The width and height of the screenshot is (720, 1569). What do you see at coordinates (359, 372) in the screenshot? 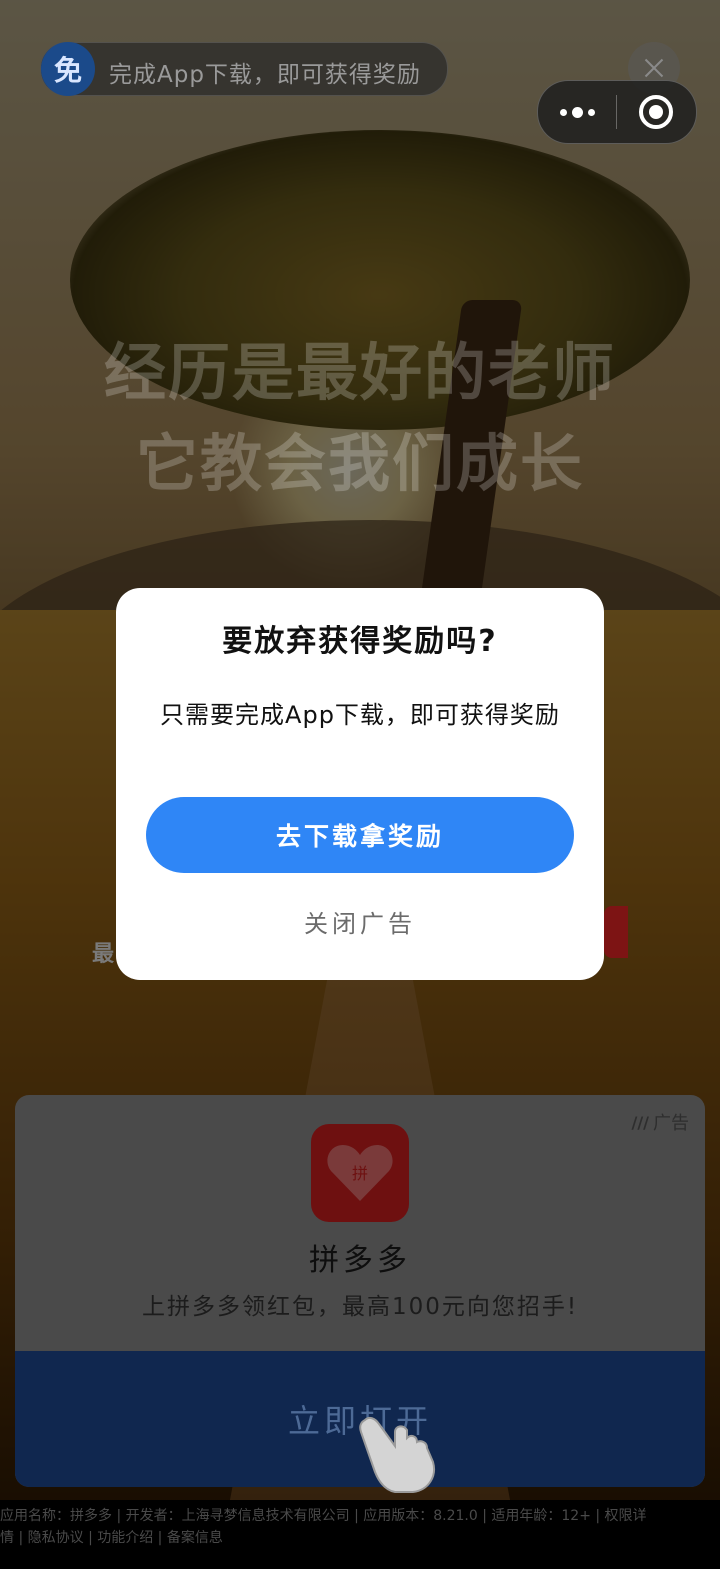
I see `quote-line-1: 经历是最好的老师` at bounding box center [359, 372].